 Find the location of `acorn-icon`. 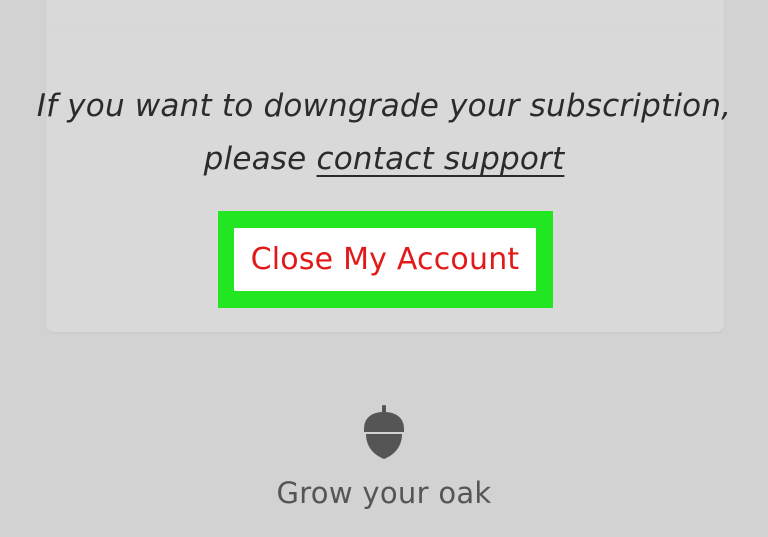

acorn-icon is located at coordinates (384, 432).